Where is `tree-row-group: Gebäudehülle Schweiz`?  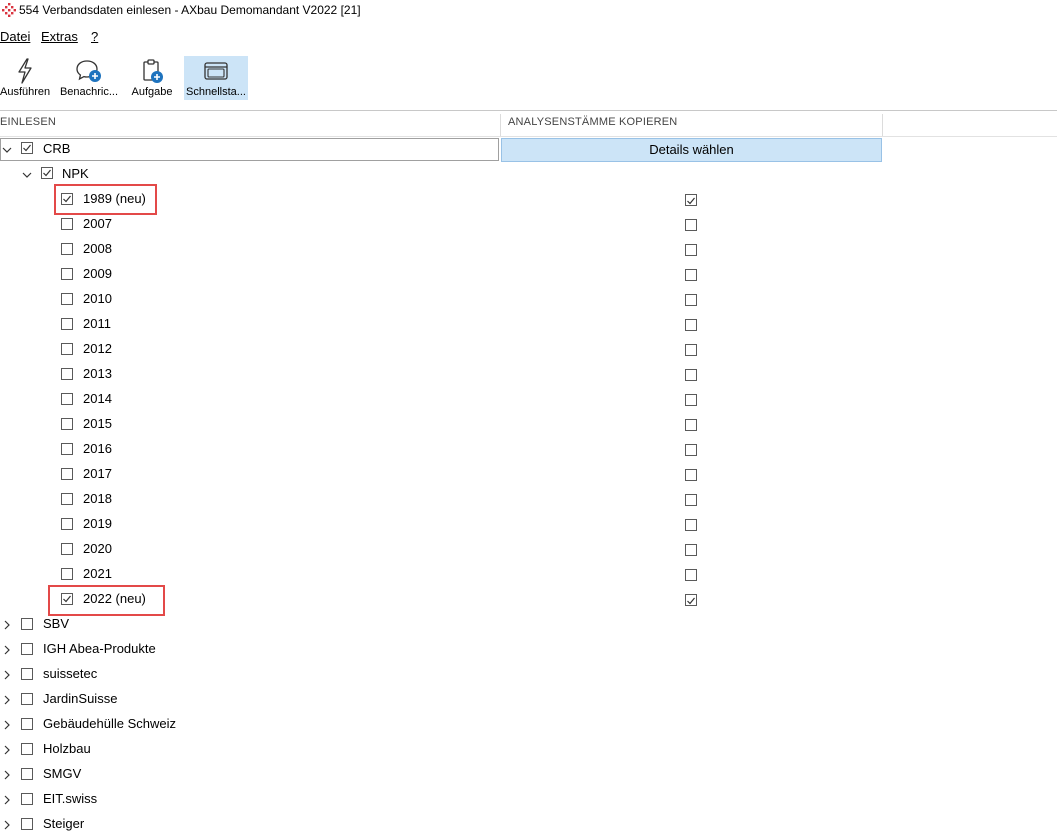
tree-row-group: Gebäudehülle Schweiz is located at coordinates (249, 724).